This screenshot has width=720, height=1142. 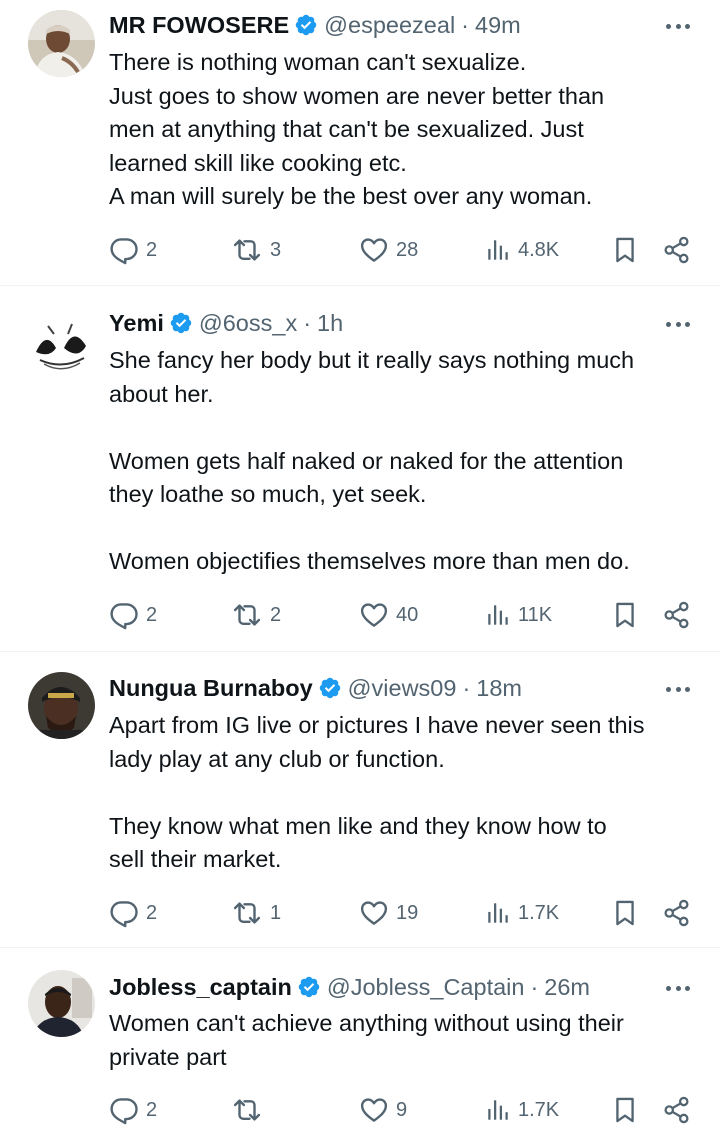 I want to click on repost-count: 2, so click(x=276, y=614).